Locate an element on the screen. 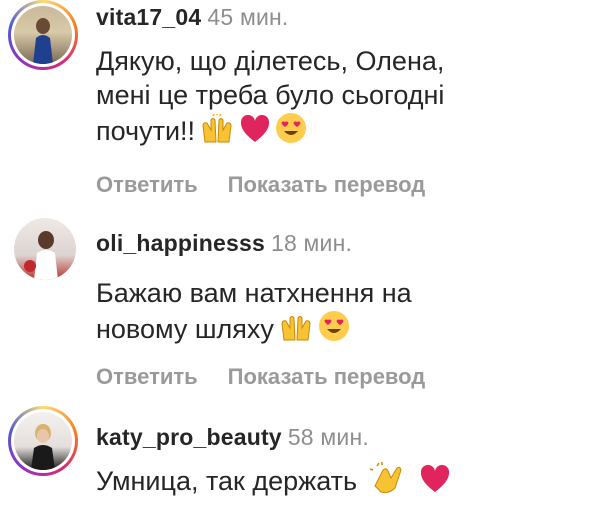  comment-time: 18 мин. is located at coordinates (311, 243).